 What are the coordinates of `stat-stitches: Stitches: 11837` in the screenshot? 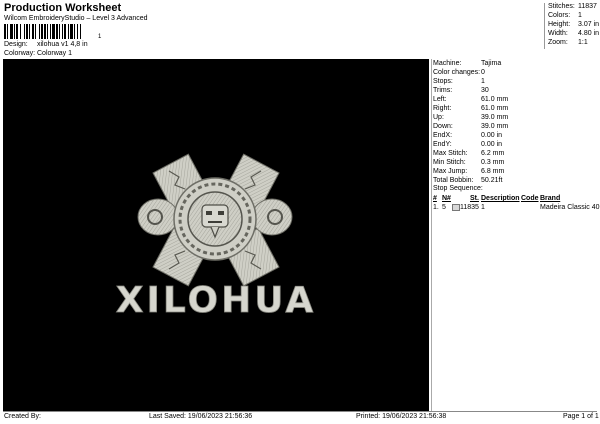 It's located at (572, 6).